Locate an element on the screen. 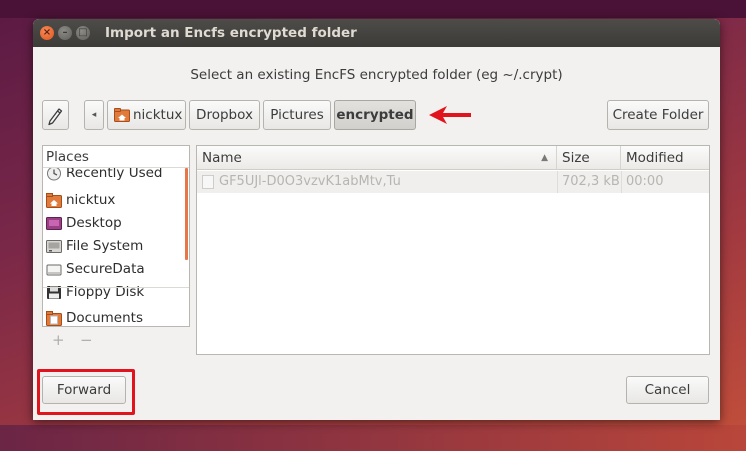 This screenshot has width=746, height=451. place-label: Documents is located at coordinates (104, 318).